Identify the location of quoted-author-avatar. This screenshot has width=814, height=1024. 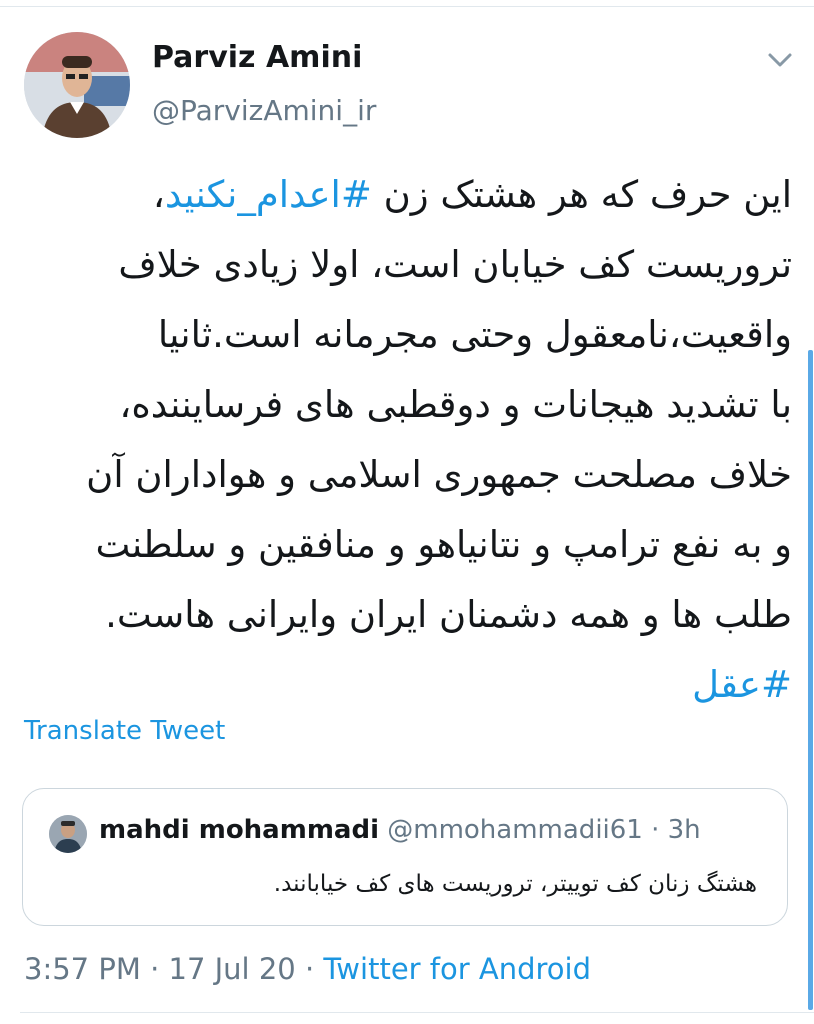
(68, 834).